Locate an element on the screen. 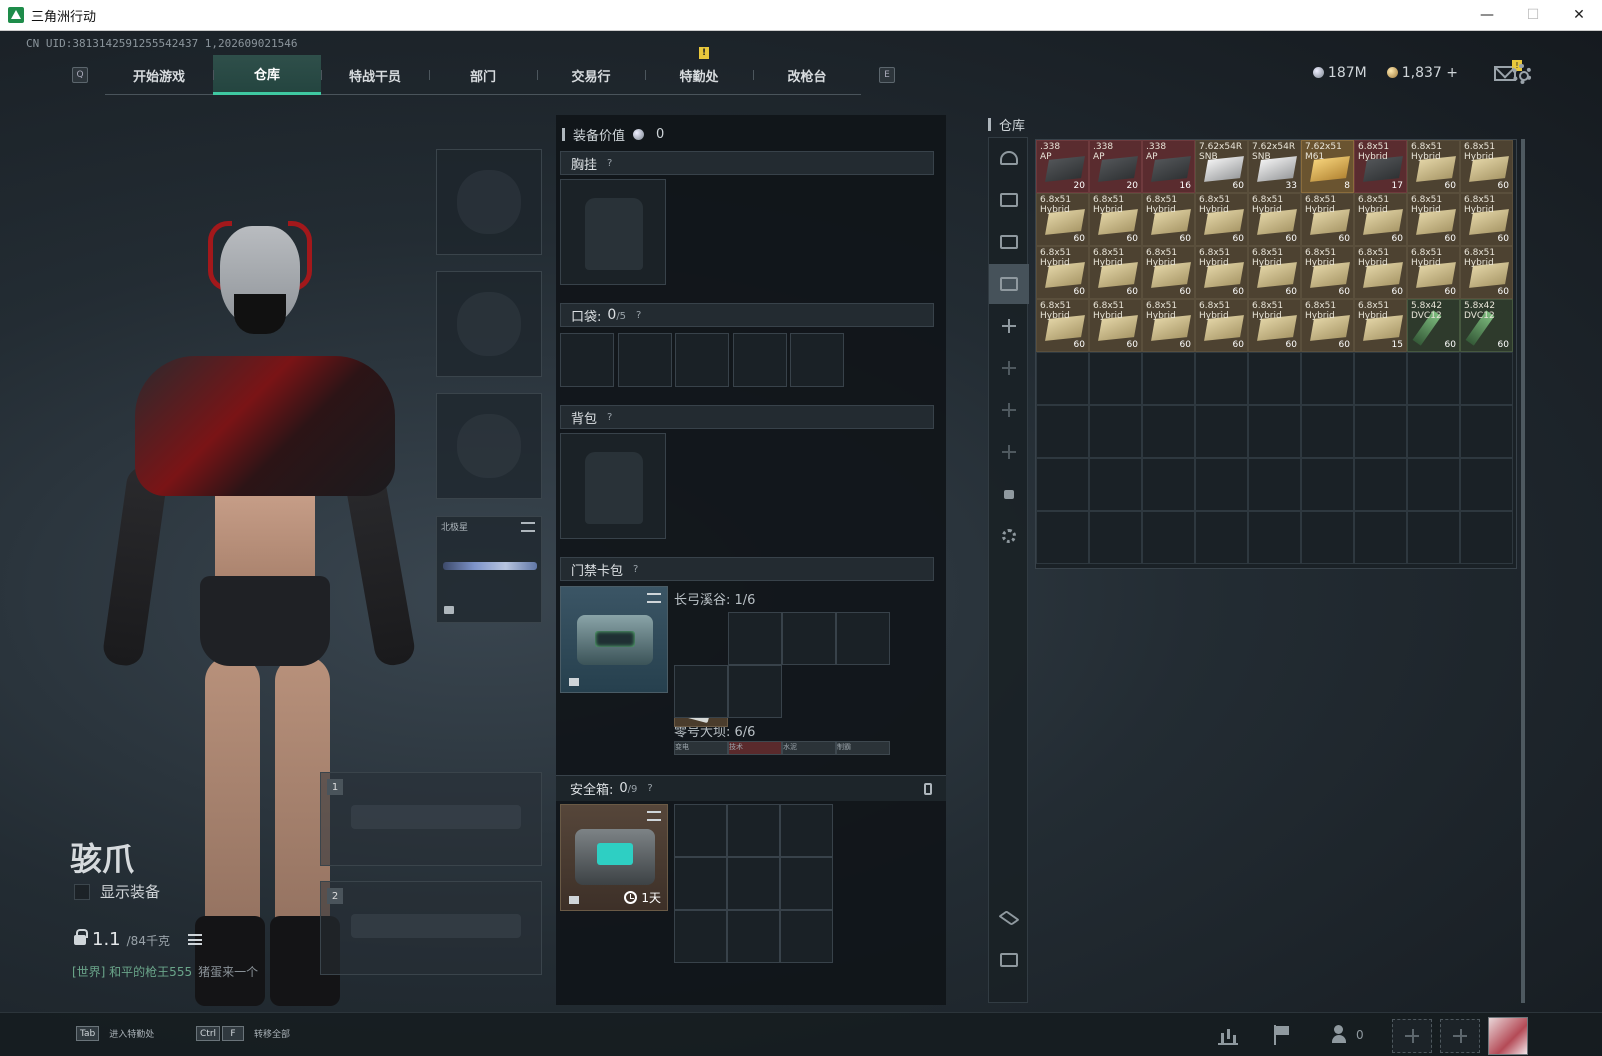  helmet-slot is located at coordinates (489, 202).